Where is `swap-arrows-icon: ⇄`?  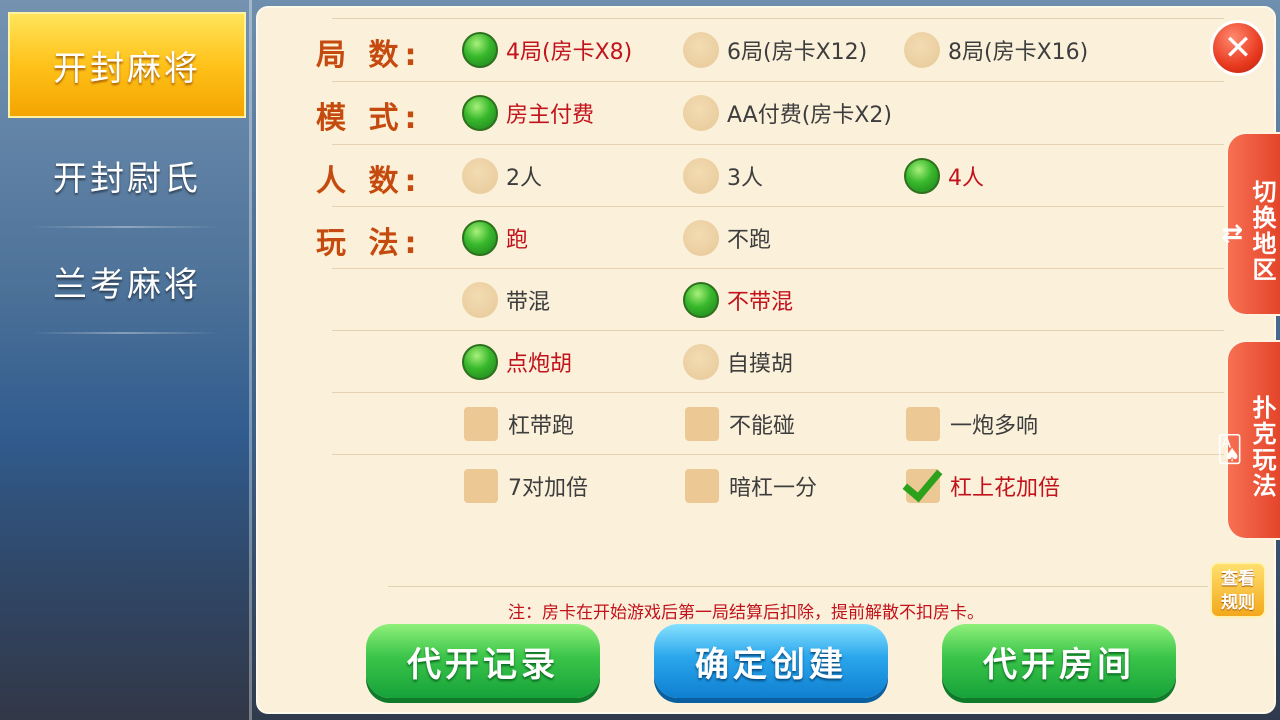 swap-arrows-icon: ⇄ is located at coordinates (1233, 234).